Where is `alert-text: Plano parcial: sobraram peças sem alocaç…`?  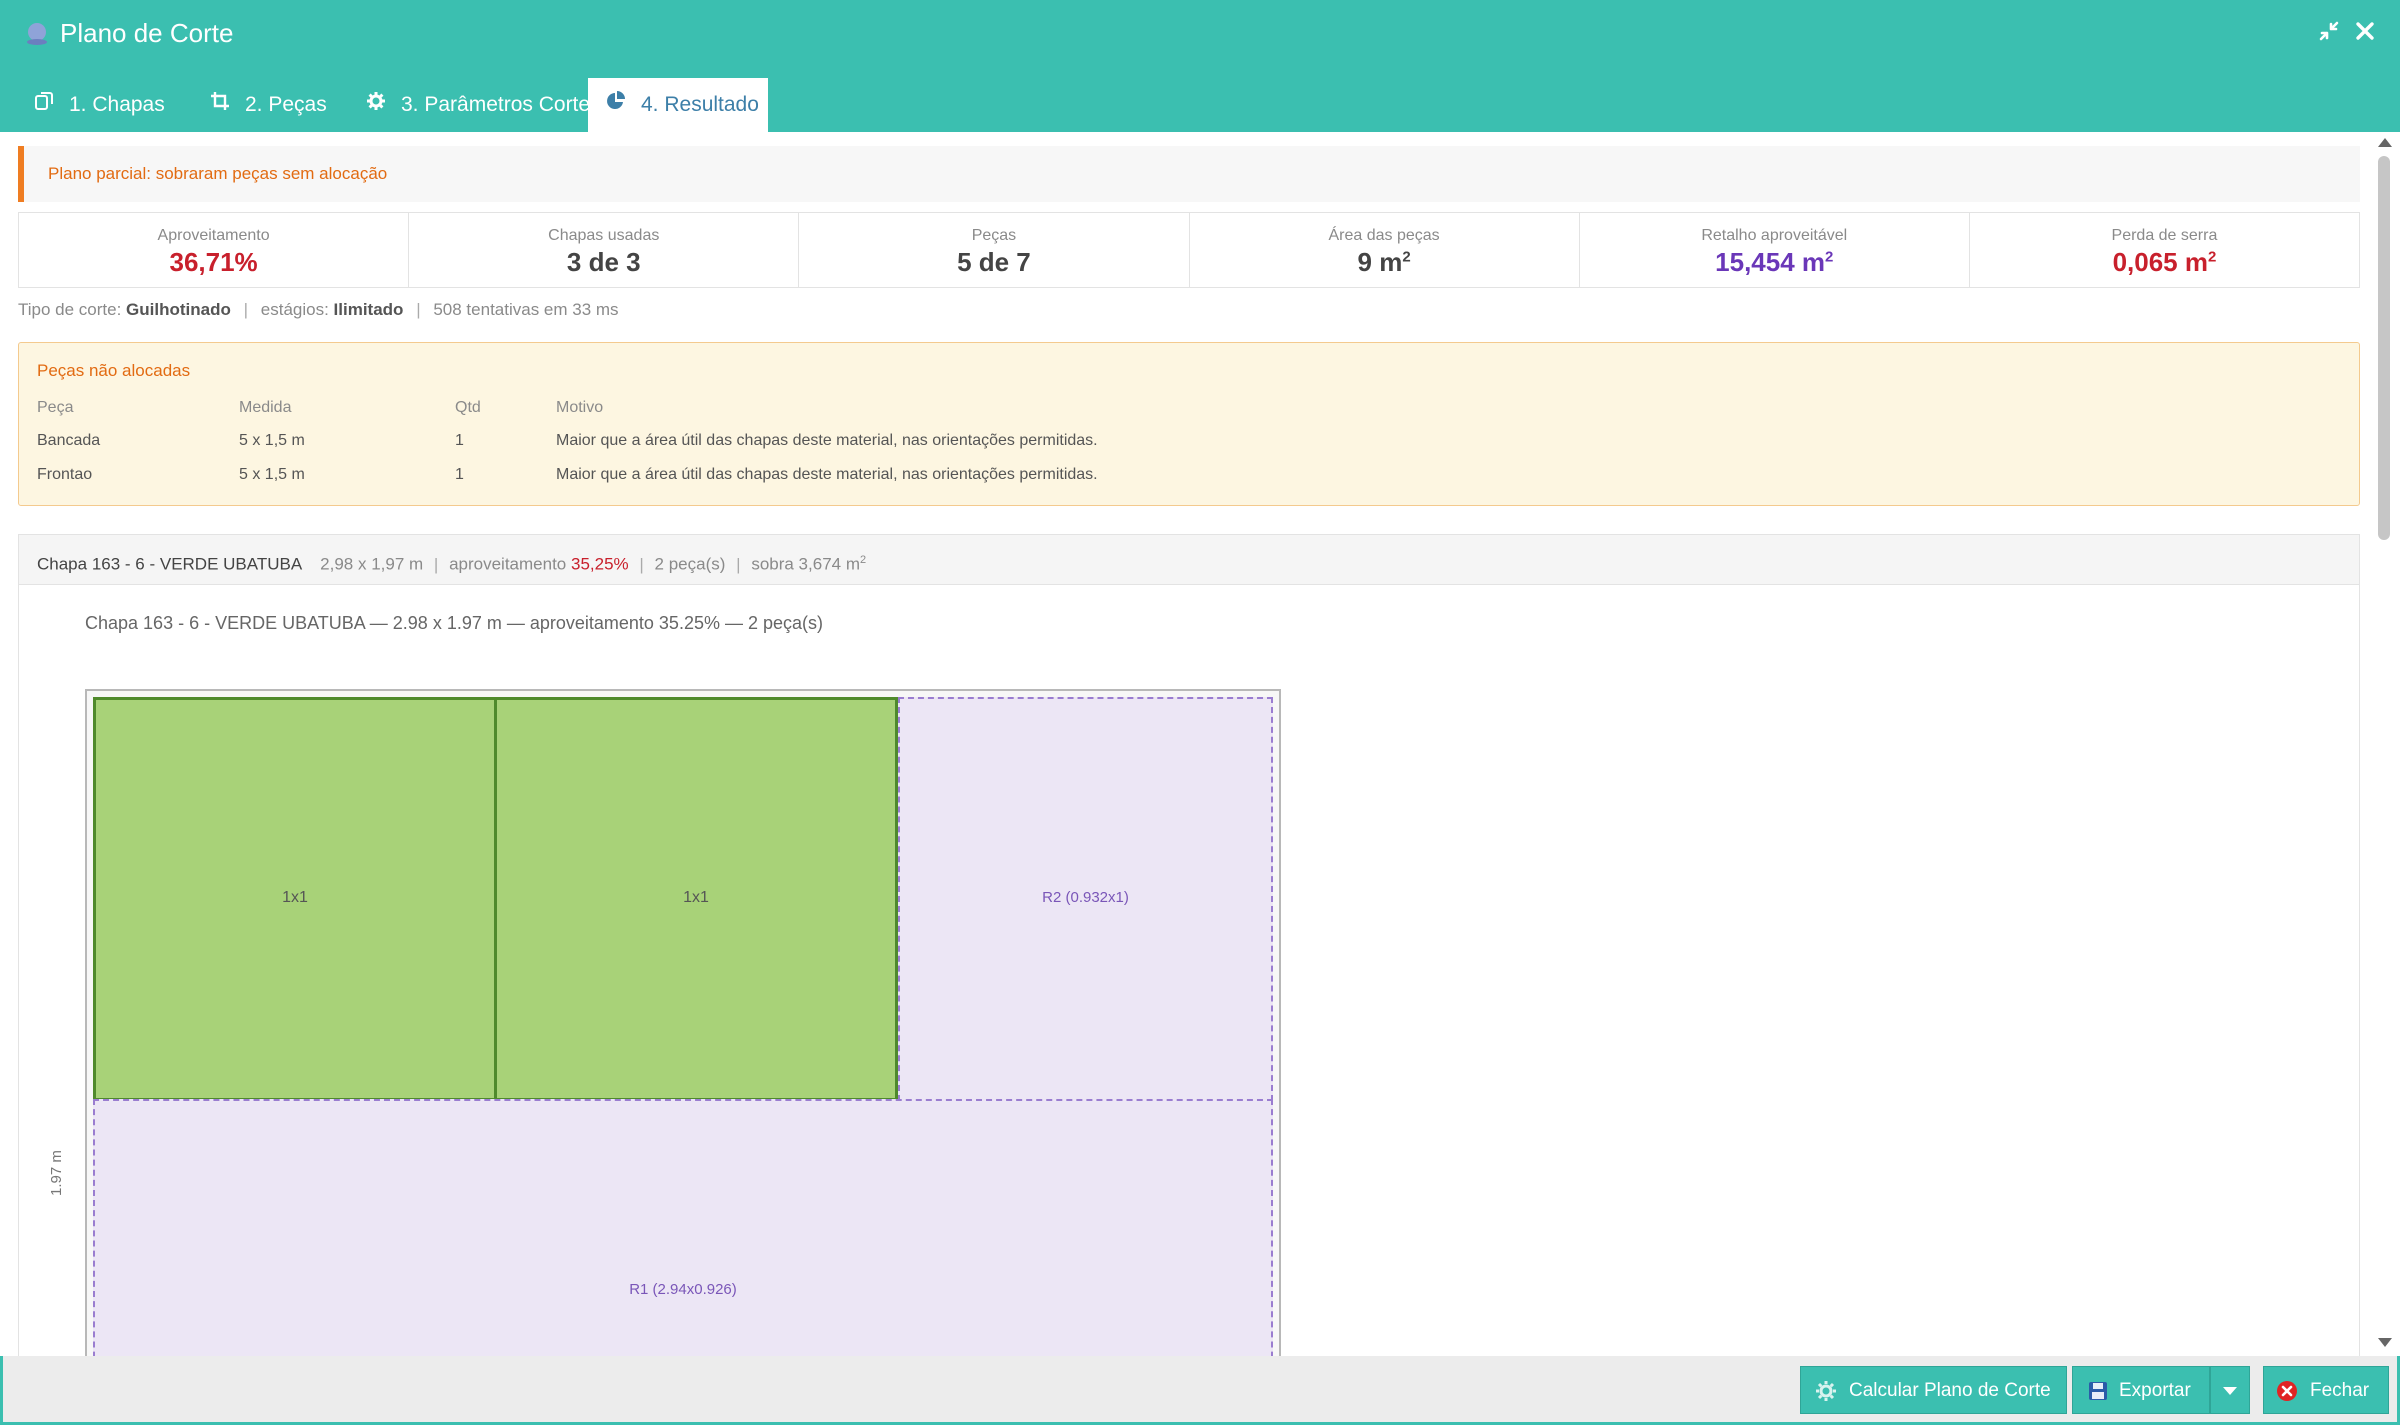 alert-text: Plano parcial: sobraram peças sem alocaç… is located at coordinates (218, 173).